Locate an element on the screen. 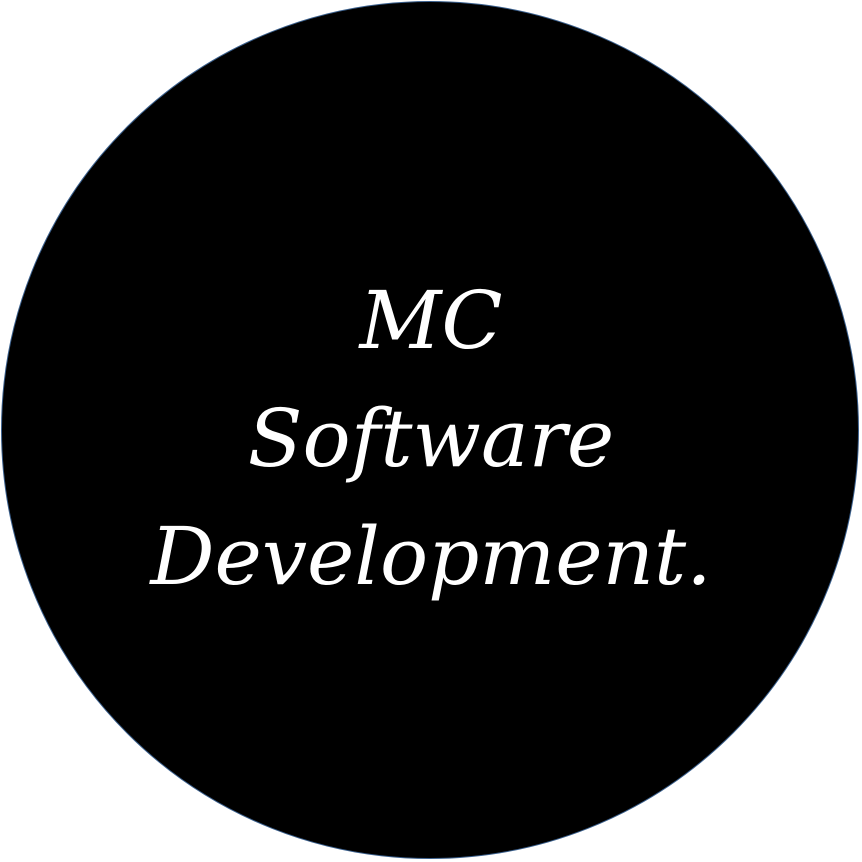 The image size is (862, 862). logo-line-software: Software is located at coordinates (431, 438).